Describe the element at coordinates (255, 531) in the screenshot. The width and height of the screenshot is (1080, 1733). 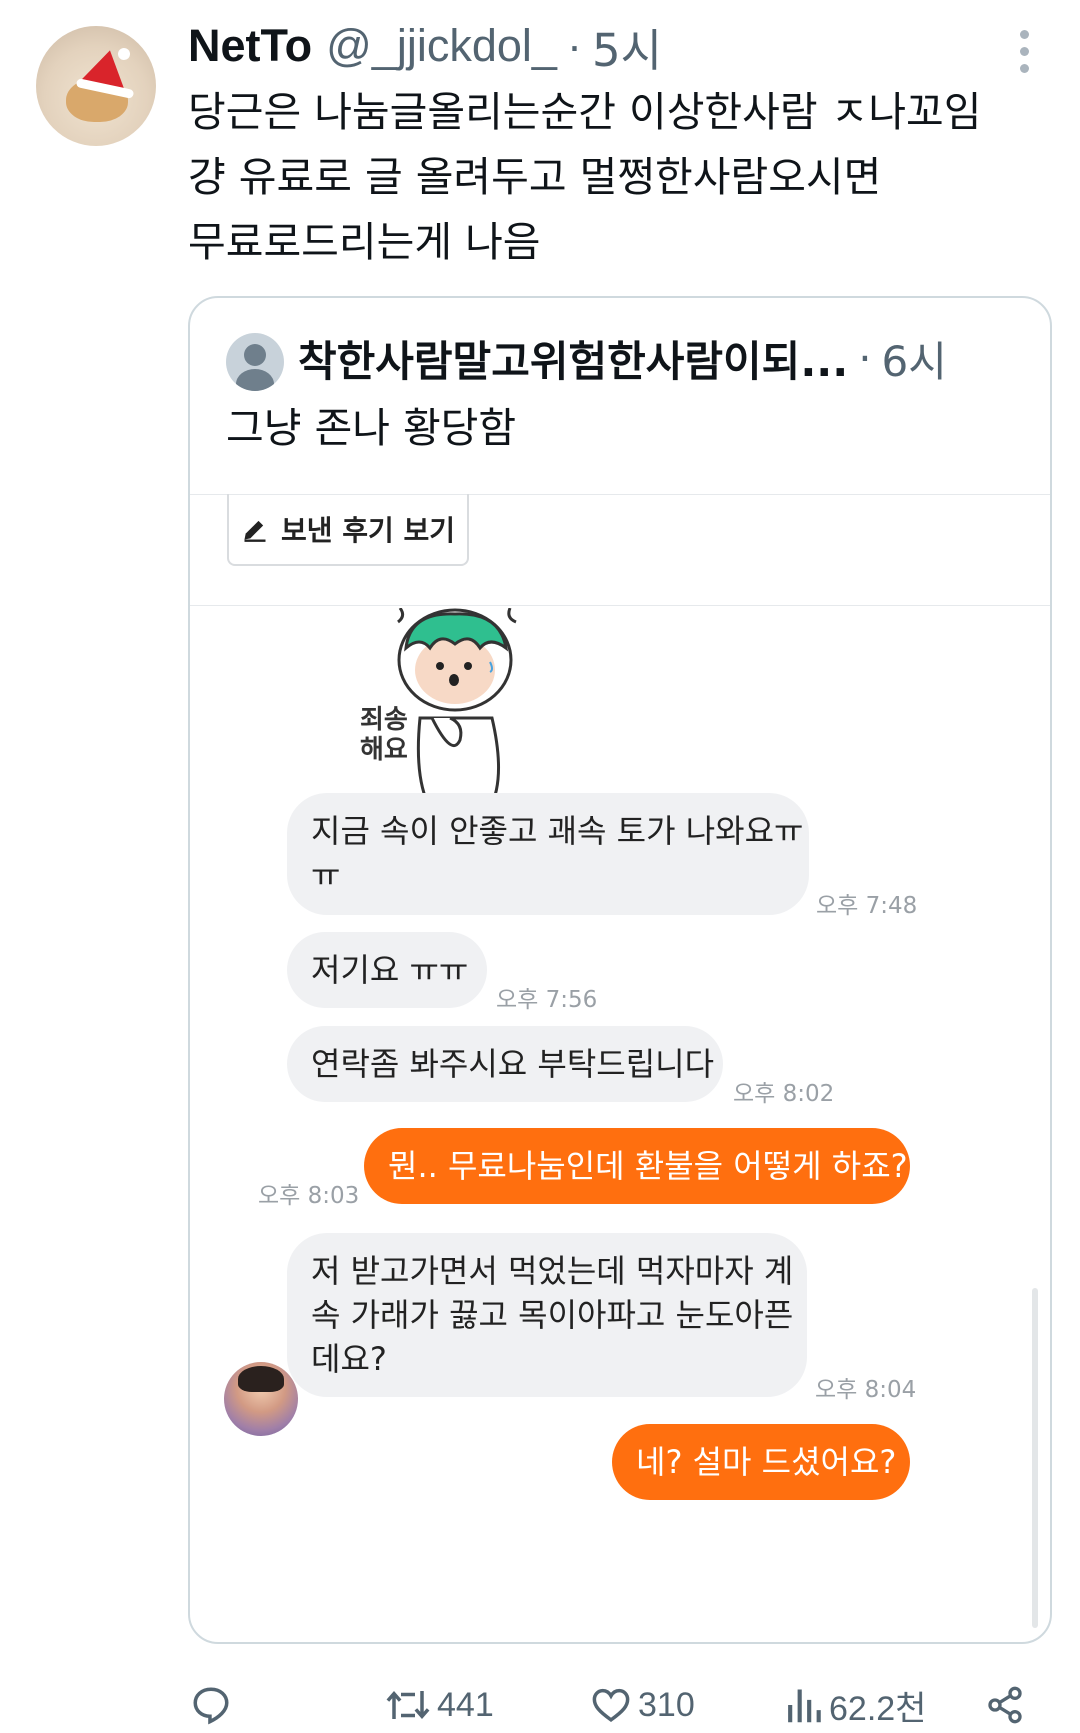
I see `pencil-icon` at that location.